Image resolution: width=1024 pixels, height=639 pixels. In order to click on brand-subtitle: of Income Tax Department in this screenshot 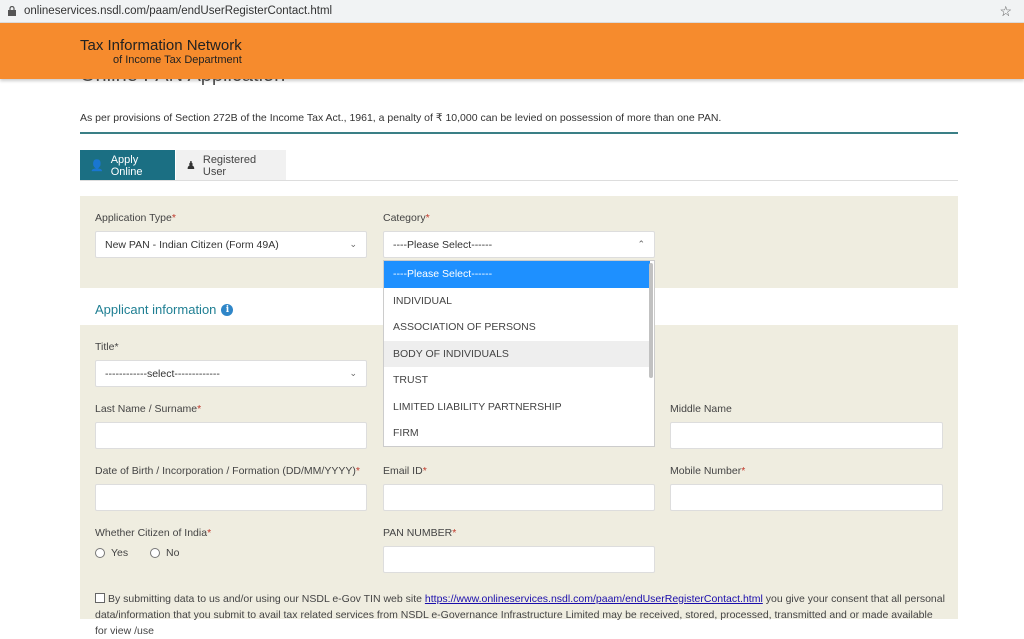, I will do `click(177, 60)`.